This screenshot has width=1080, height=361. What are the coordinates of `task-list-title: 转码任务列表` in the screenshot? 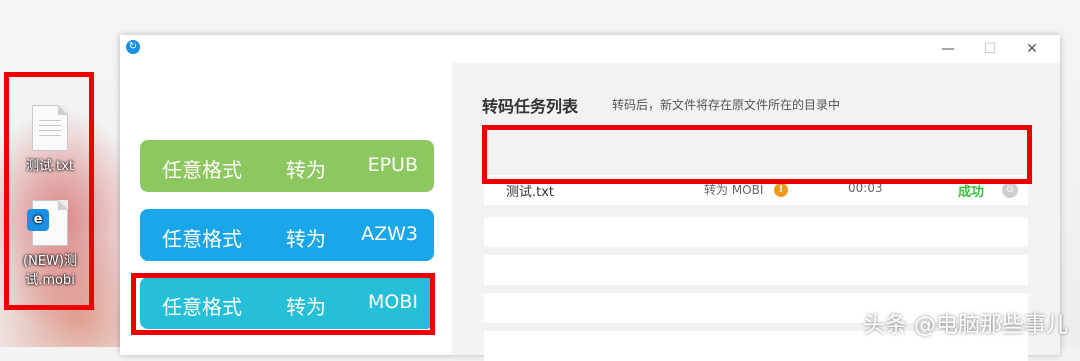 It's located at (530, 106).